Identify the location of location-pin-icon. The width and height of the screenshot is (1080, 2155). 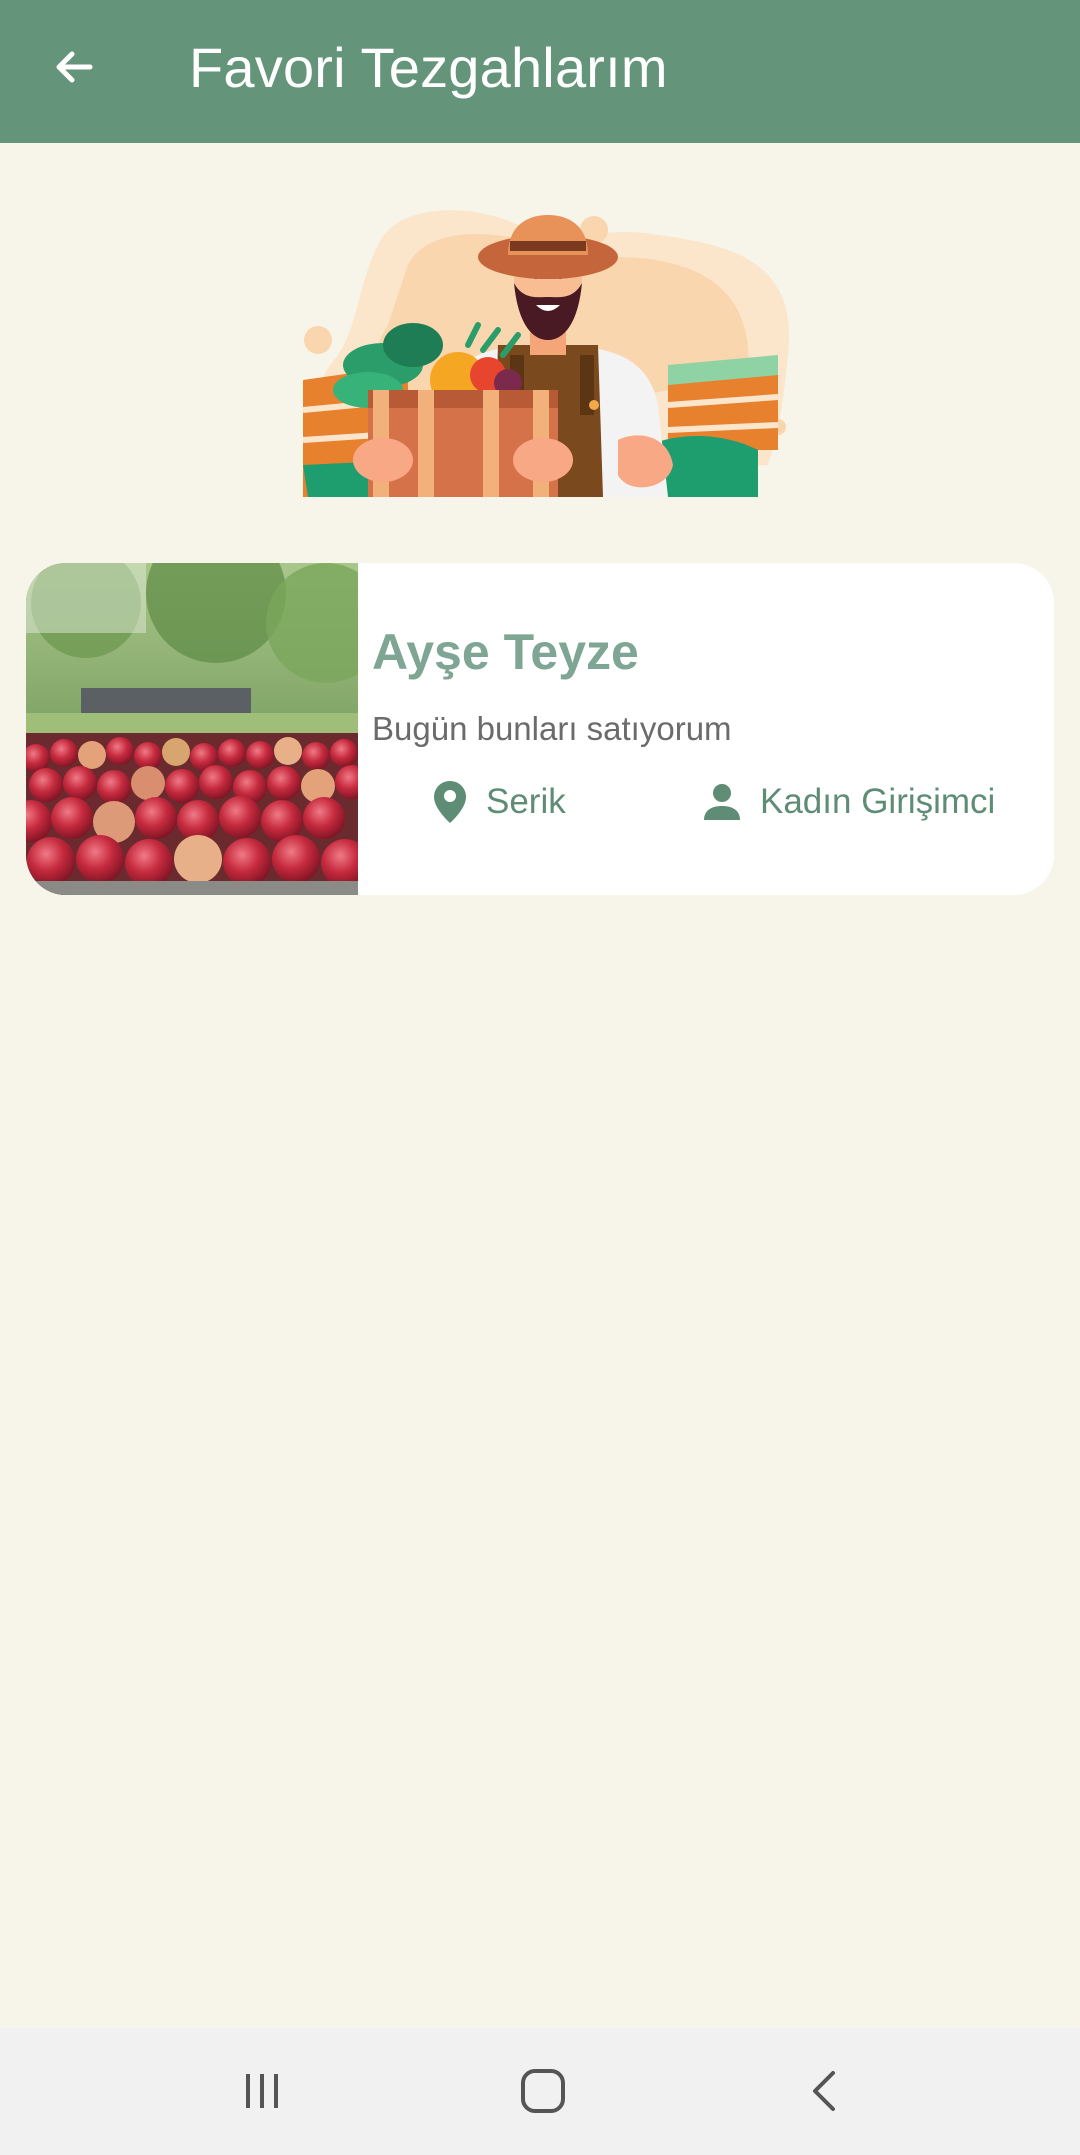
(450, 802).